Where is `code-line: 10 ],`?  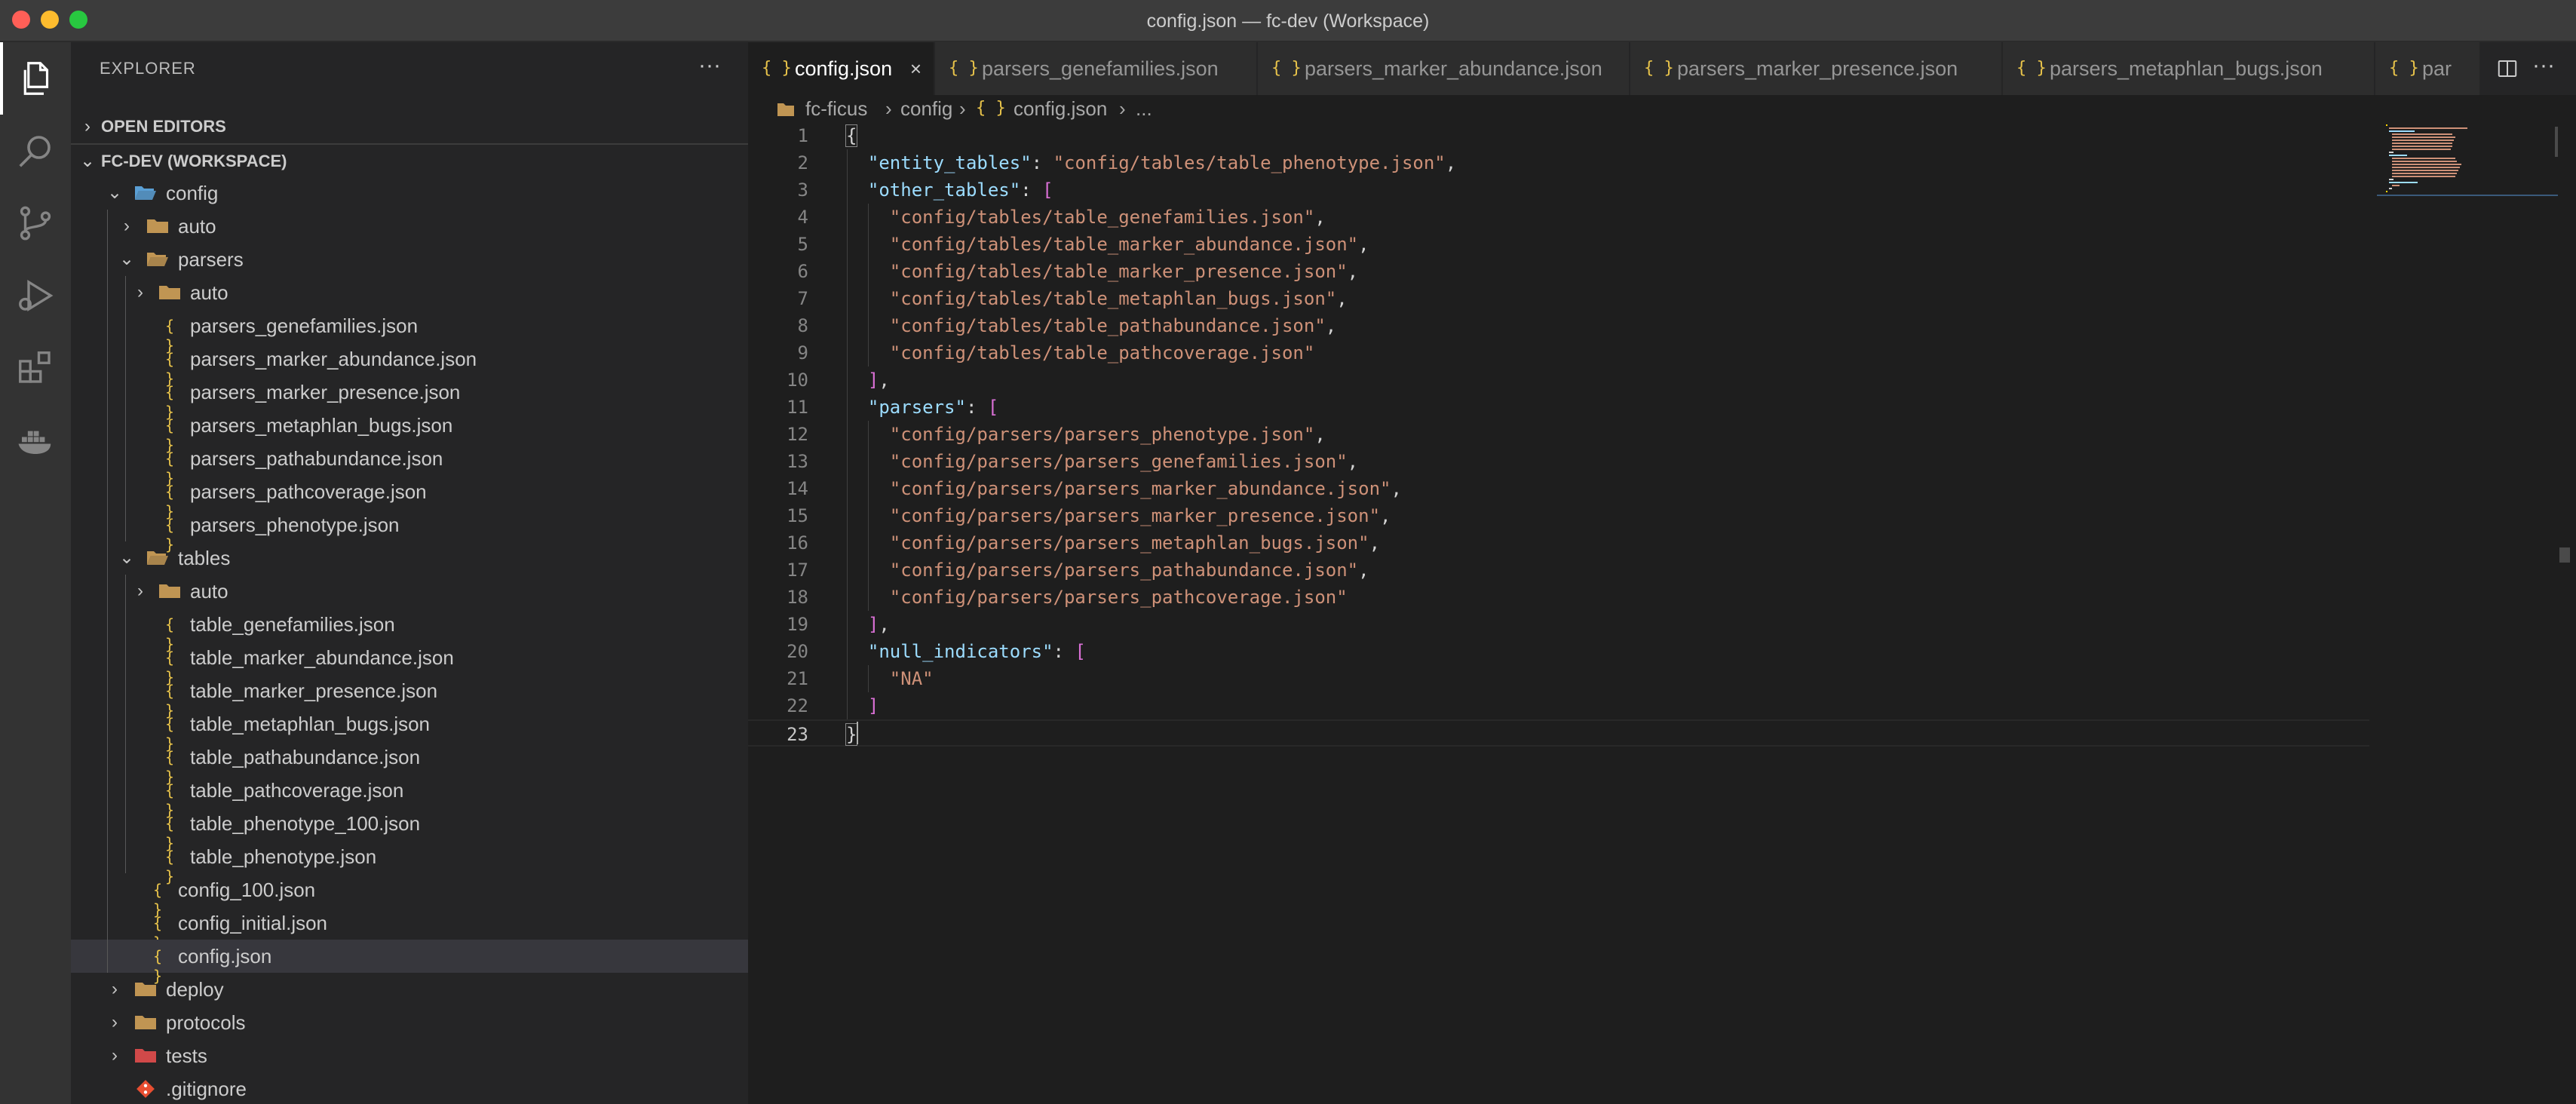 code-line: 10 ], is located at coordinates (1558, 380).